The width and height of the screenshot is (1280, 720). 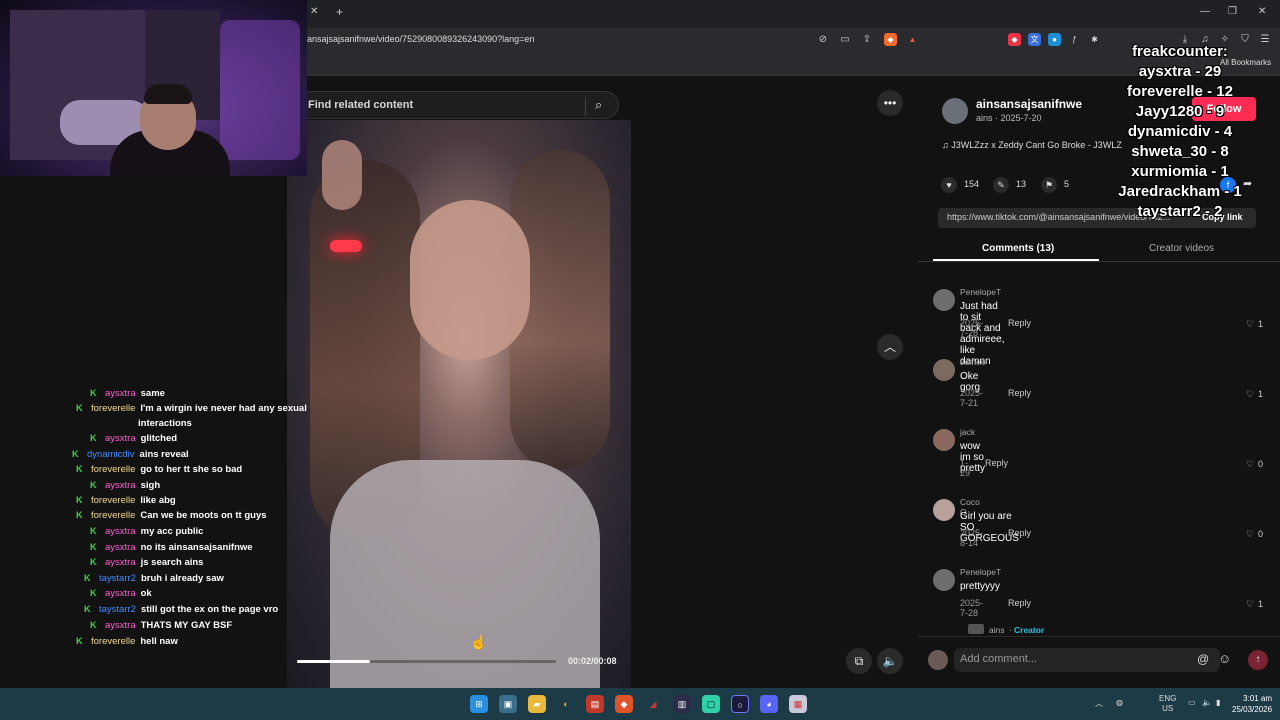 What do you see at coordinates (624, 704) in the screenshot?
I see `brave-icon: ◆` at bounding box center [624, 704].